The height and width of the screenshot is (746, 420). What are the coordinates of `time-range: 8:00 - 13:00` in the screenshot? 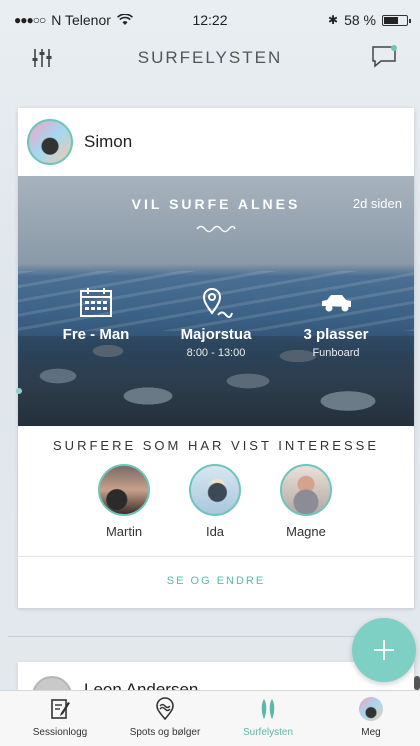 It's located at (216, 353).